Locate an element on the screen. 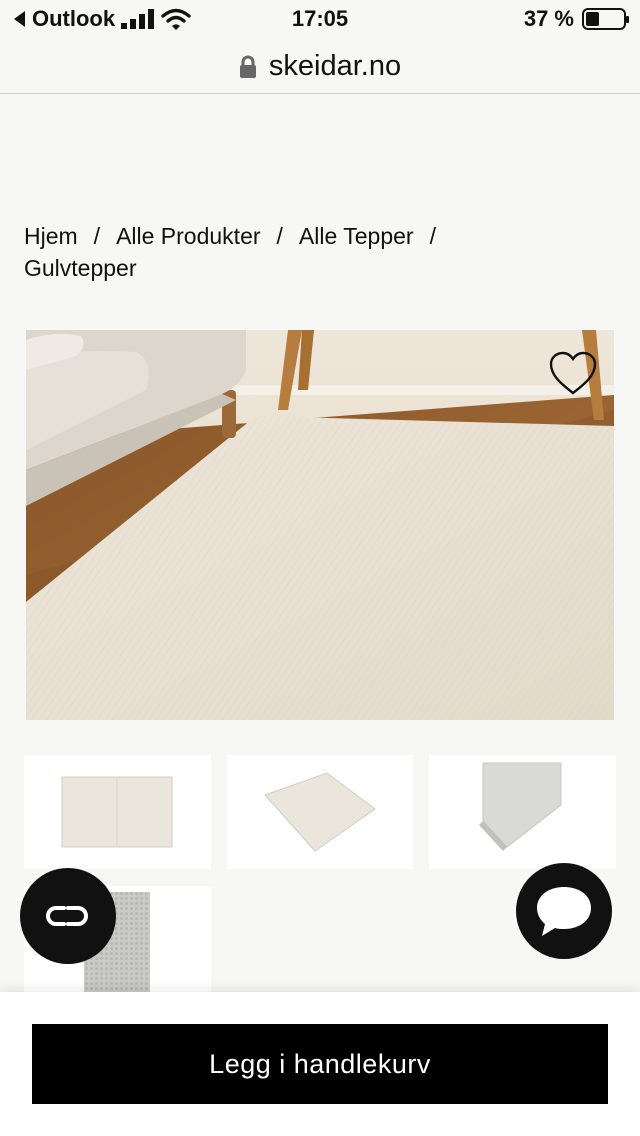  co-floating-button is located at coordinates (68, 916).